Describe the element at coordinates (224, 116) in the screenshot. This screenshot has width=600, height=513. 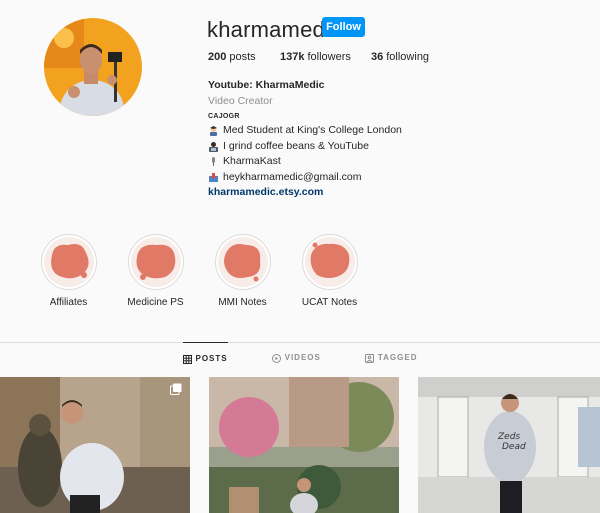
I see `bio-tag: CAJOGR` at that location.